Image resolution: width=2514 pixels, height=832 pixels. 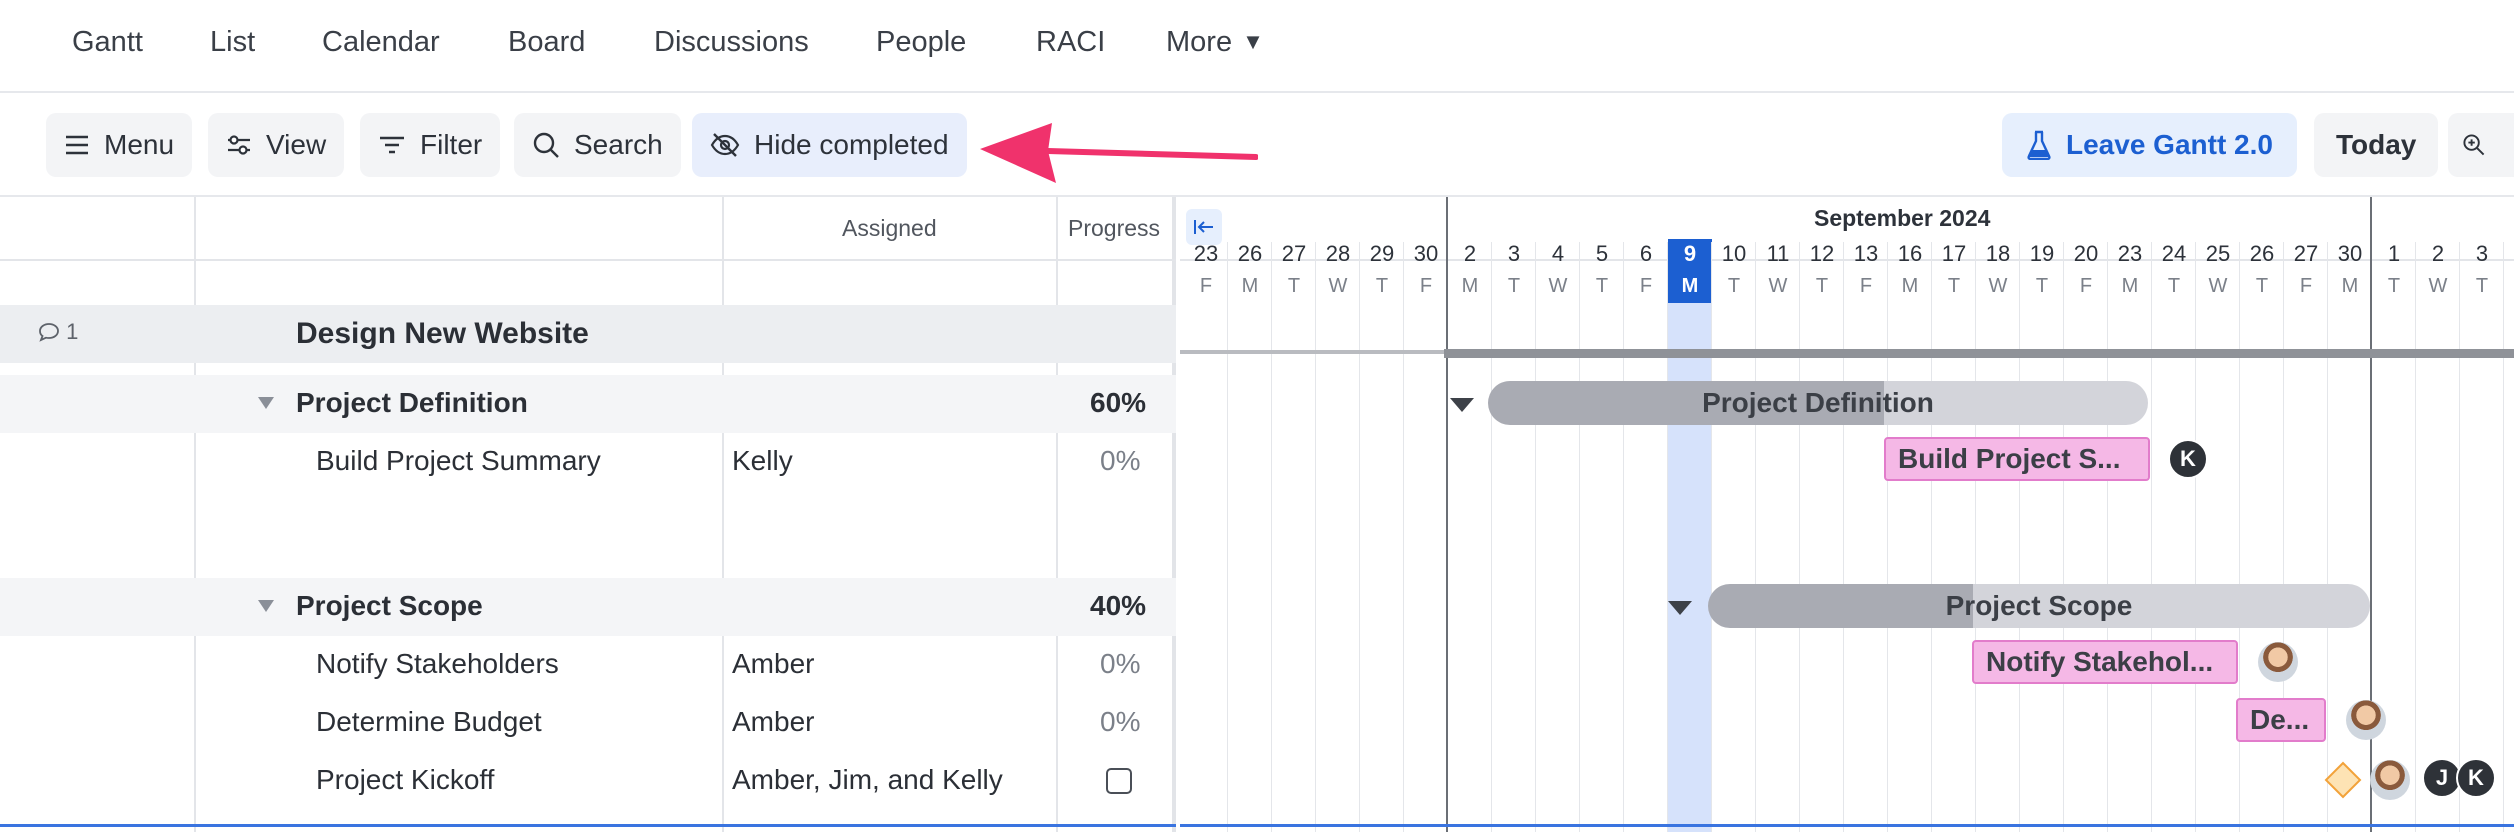 I want to click on tab-list: List, so click(x=232, y=42).